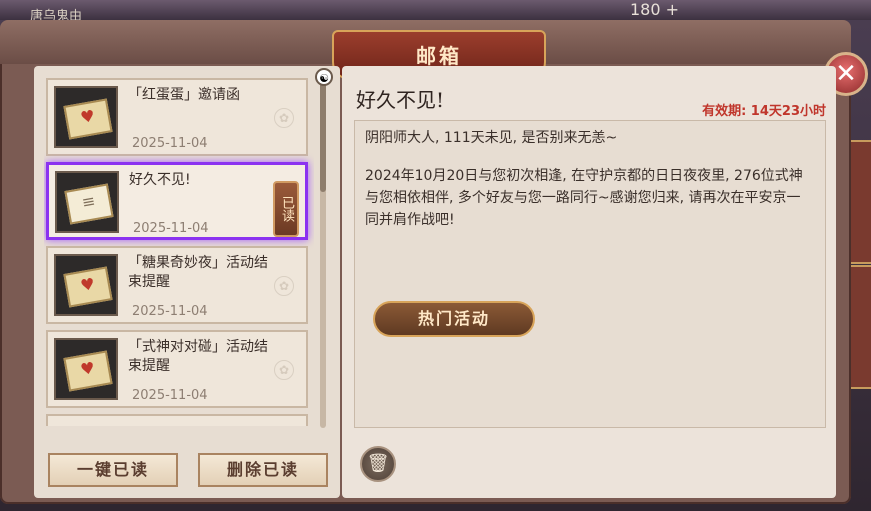 The image size is (871, 511). I want to click on mark-all-read-button: 一键已读, so click(113, 470).